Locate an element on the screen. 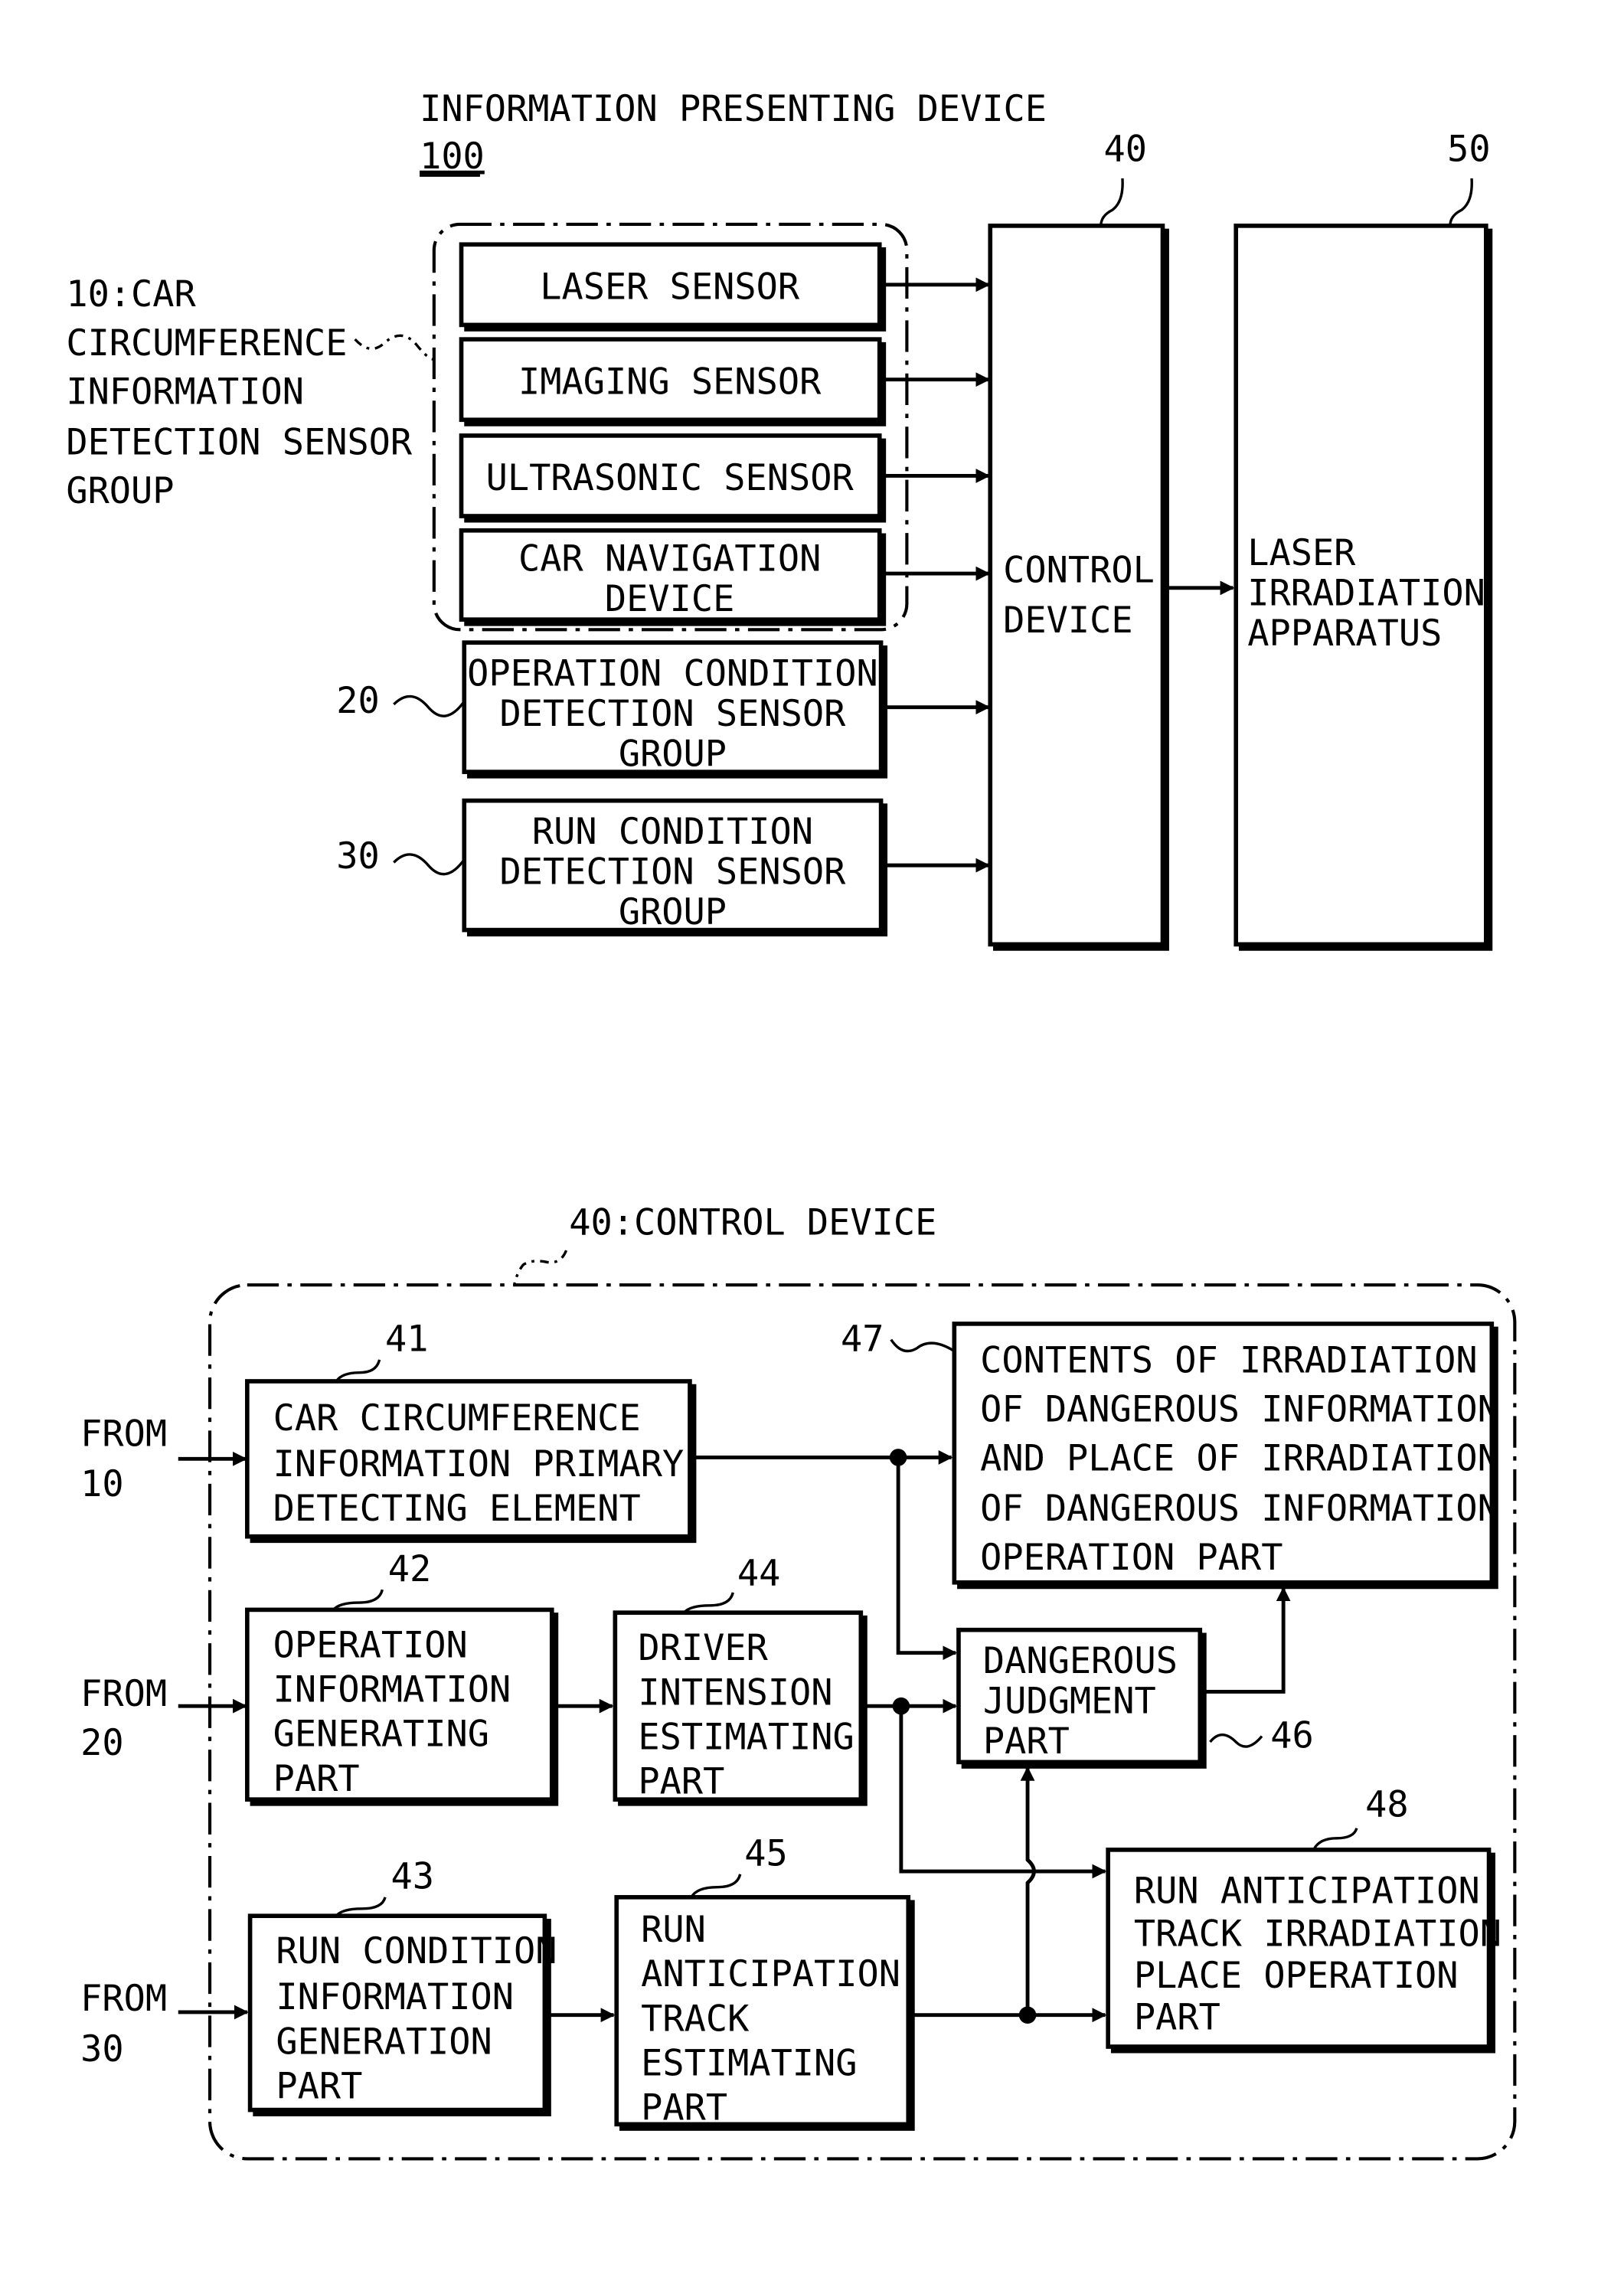 This screenshot has width=1624, height=2271. label-text: 20 is located at coordinates (101, 1743).